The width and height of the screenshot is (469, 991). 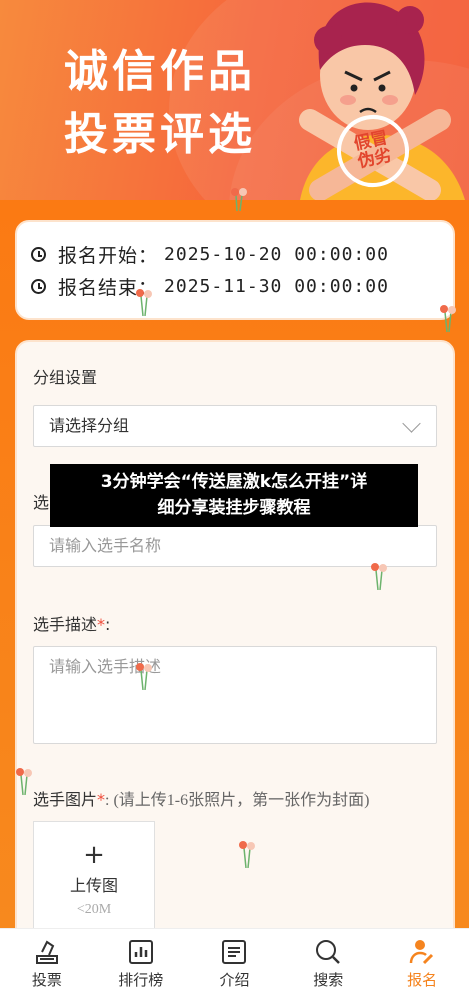 What do you see at coordinates (46, 980) in the screenshot?
I see `tab-vote-label: 投票` at bounding box center [46, 980].